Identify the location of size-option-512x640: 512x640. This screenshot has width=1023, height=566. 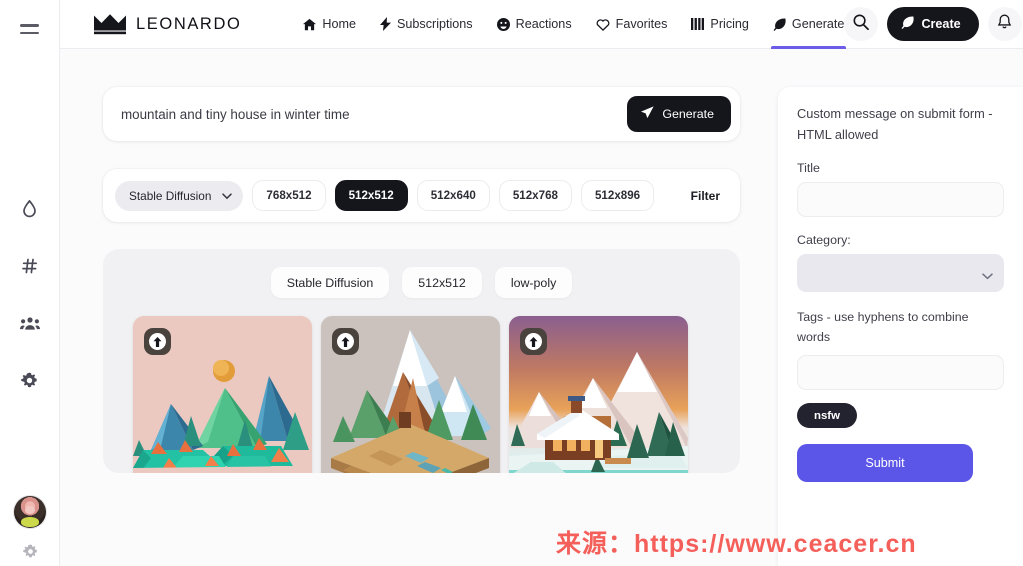
(453, 195).